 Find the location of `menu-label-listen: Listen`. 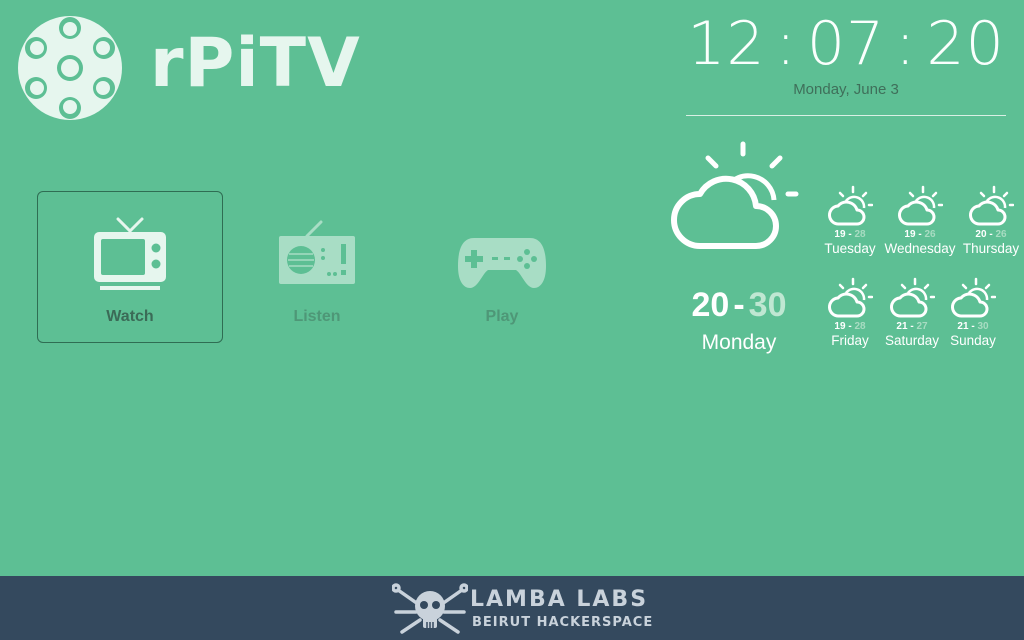

menu-label-listen: Listen is located at coordinates (317, 316).